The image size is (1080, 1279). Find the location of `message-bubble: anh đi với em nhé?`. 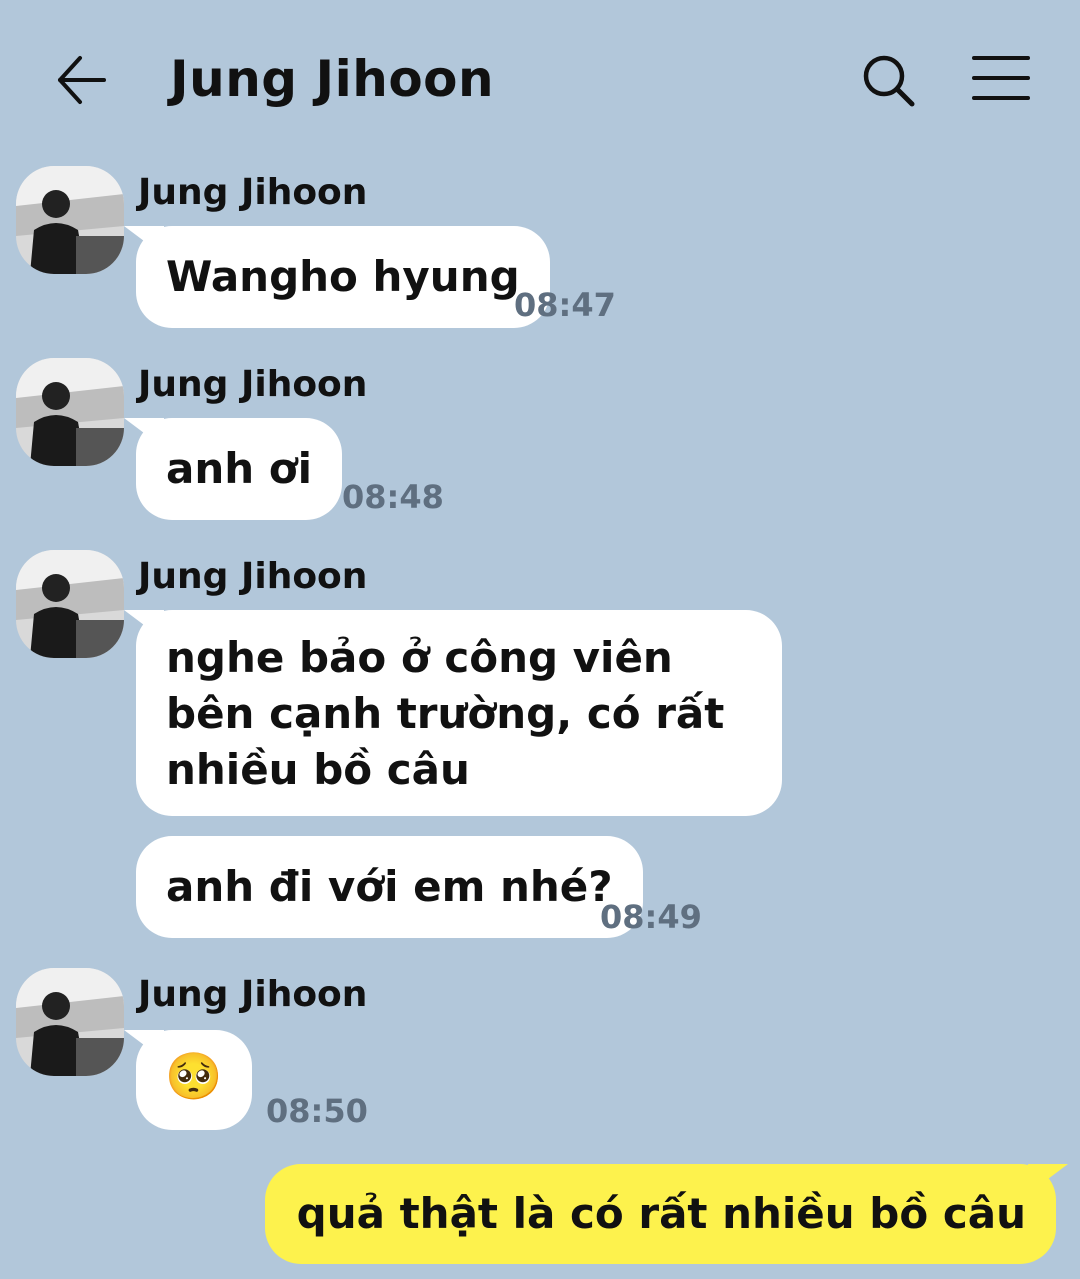

message-bubble: anh đi với em nhé? is located at coordinates (389, 887).